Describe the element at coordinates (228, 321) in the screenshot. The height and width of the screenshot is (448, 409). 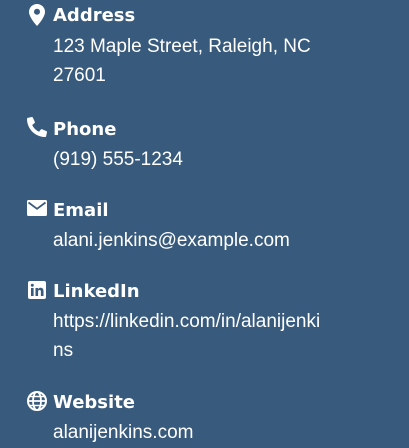
I see `linkedin-value-line1: https://linkedin.com/in/alanijenki` at that location.